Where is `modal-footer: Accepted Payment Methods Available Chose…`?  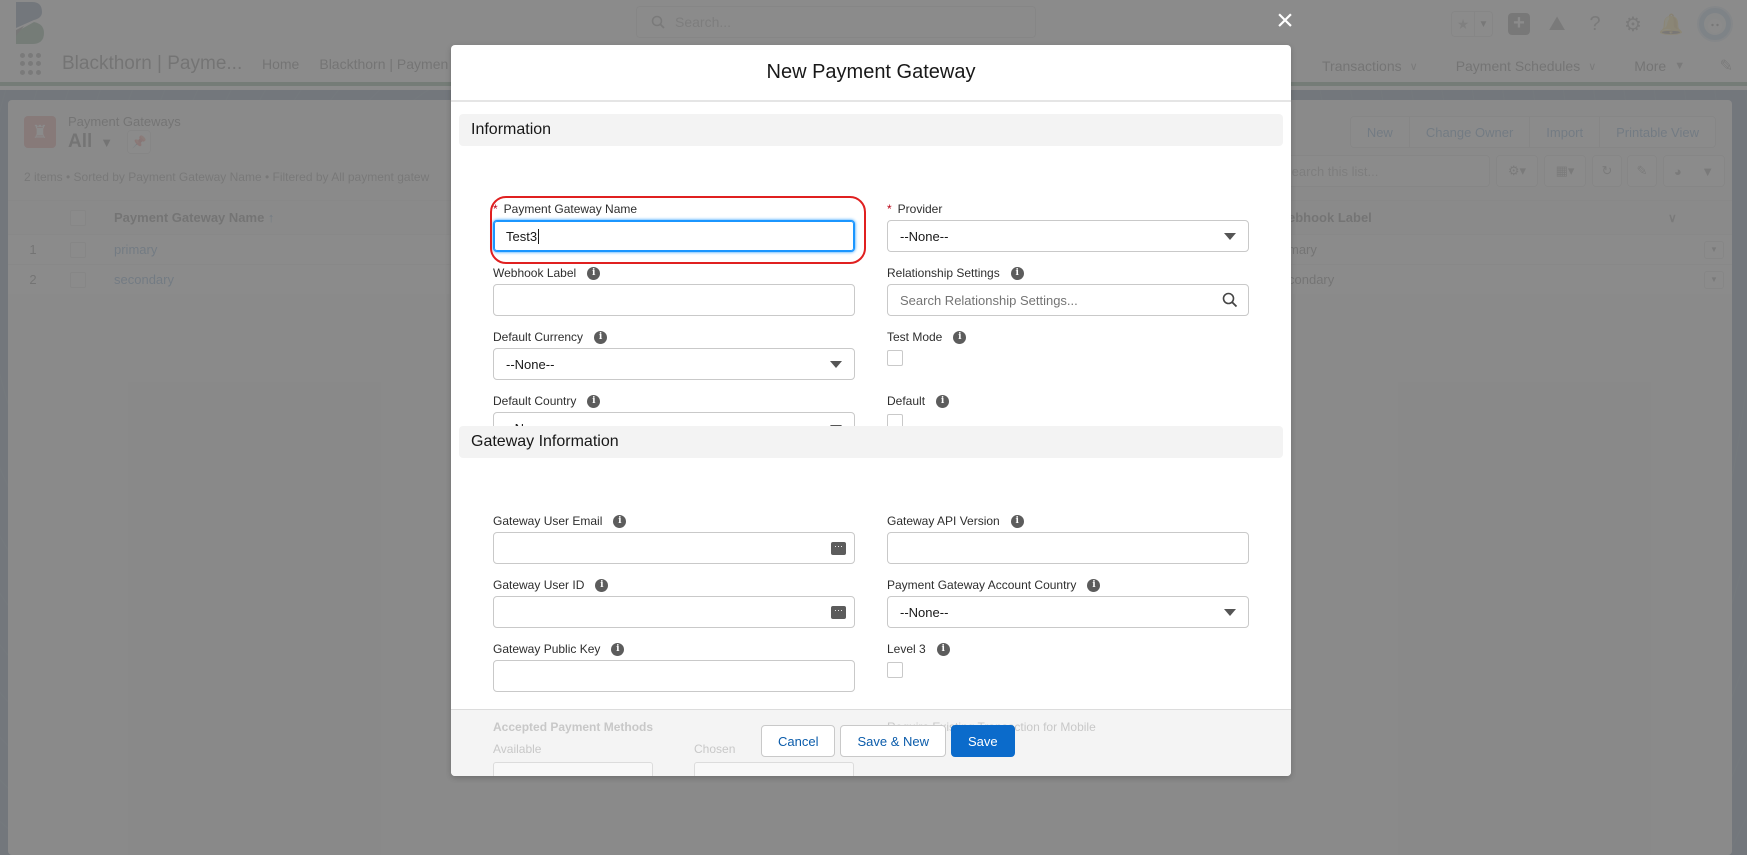
modal-footer: Accepted Payment Methods Available Chose… is located at coordinates (871, 742).